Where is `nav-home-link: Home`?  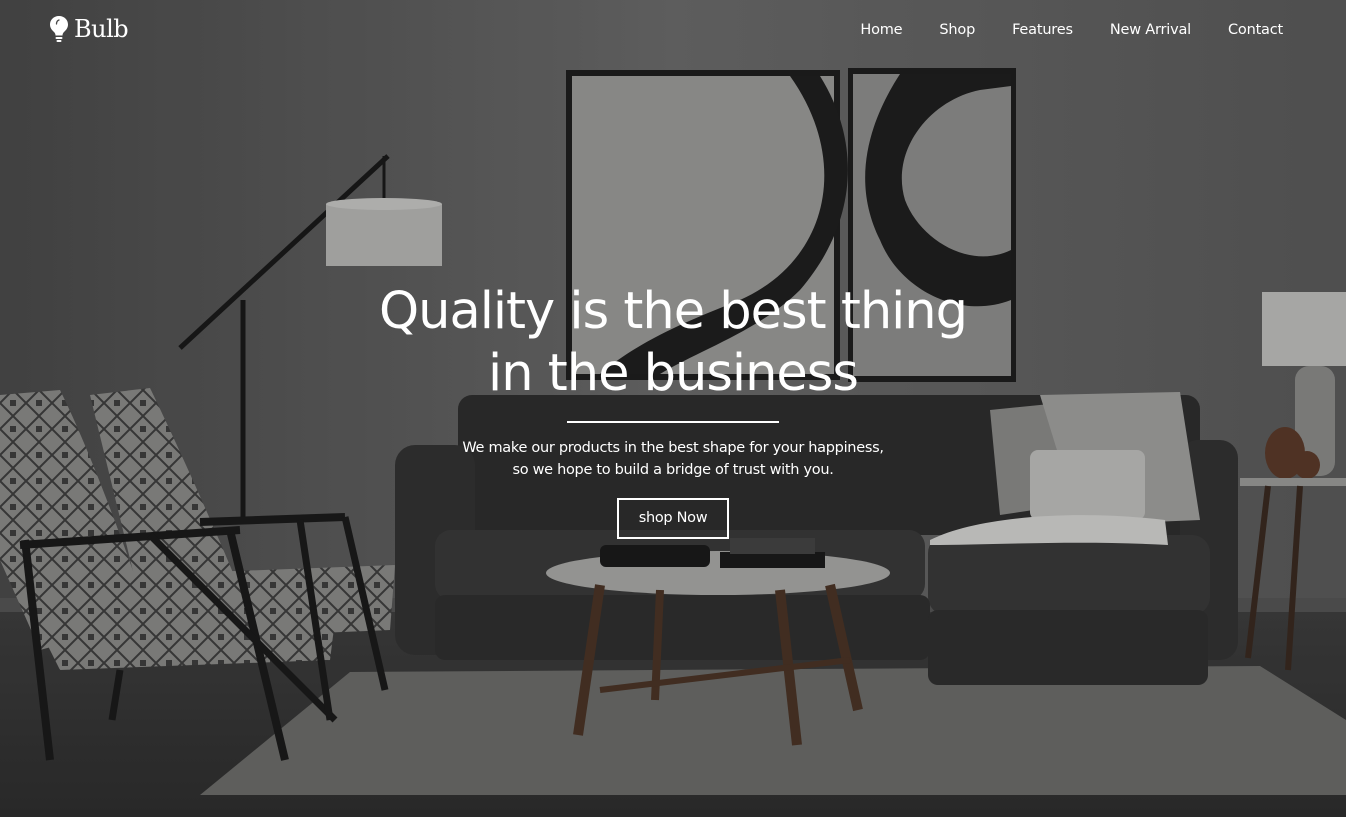 nav-home-link: Home is located at coordinates (881, 30).